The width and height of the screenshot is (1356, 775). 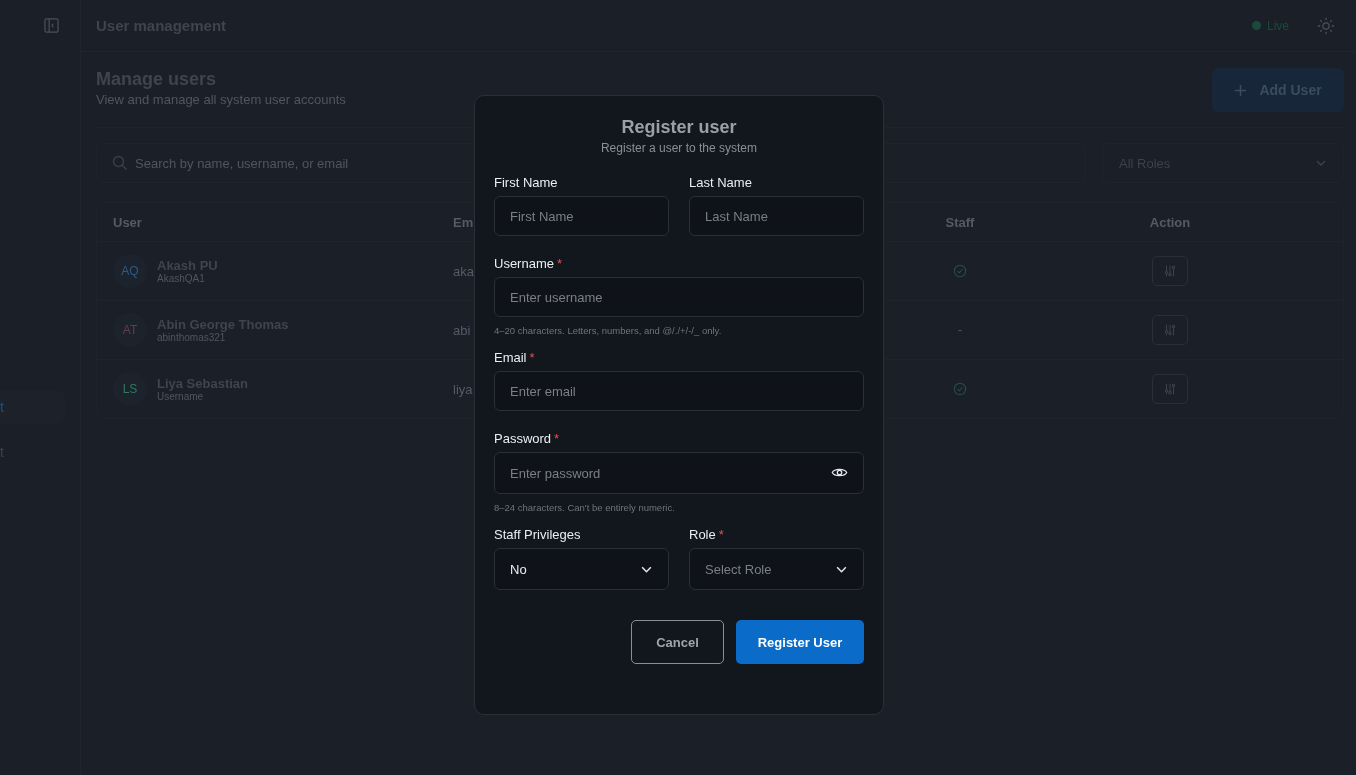 I want to click on select-dropdown: Select Role, so click(x=776, y=569).